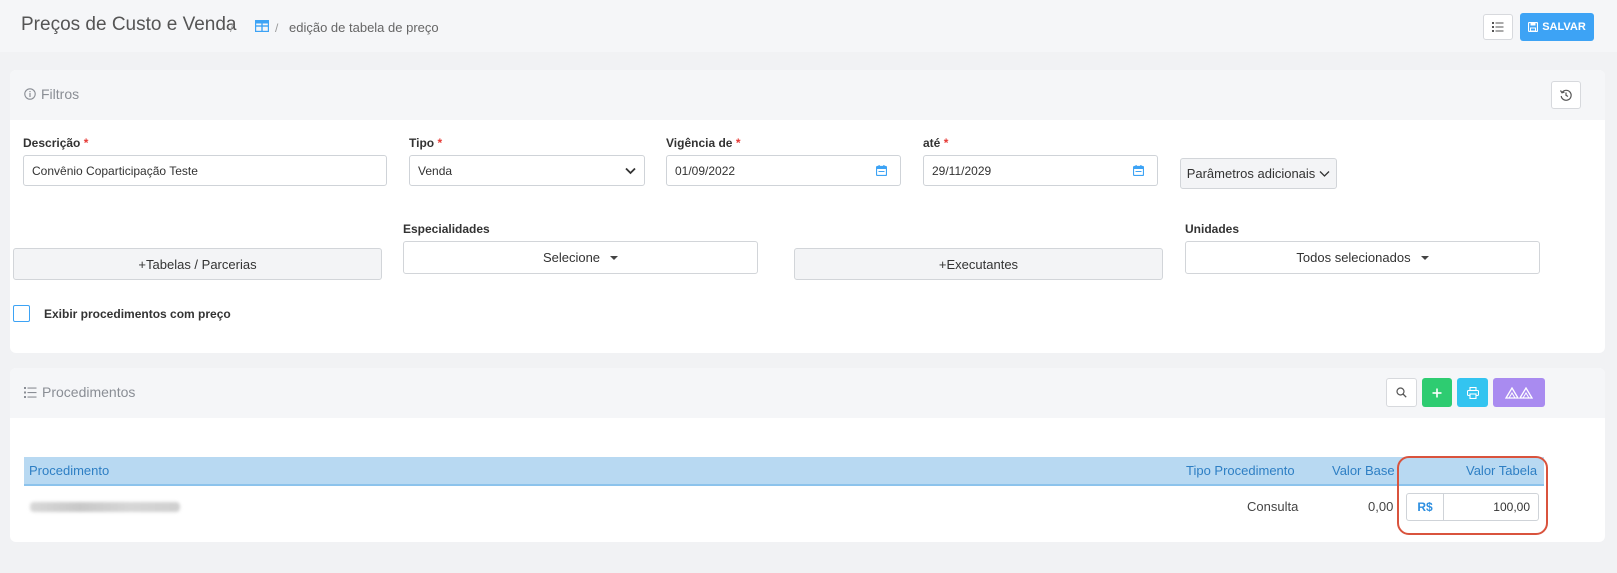 The width and height of the screenshot is (1617, 573). I want to click on vigencia-label: Vigência de *, so click(703, 143).